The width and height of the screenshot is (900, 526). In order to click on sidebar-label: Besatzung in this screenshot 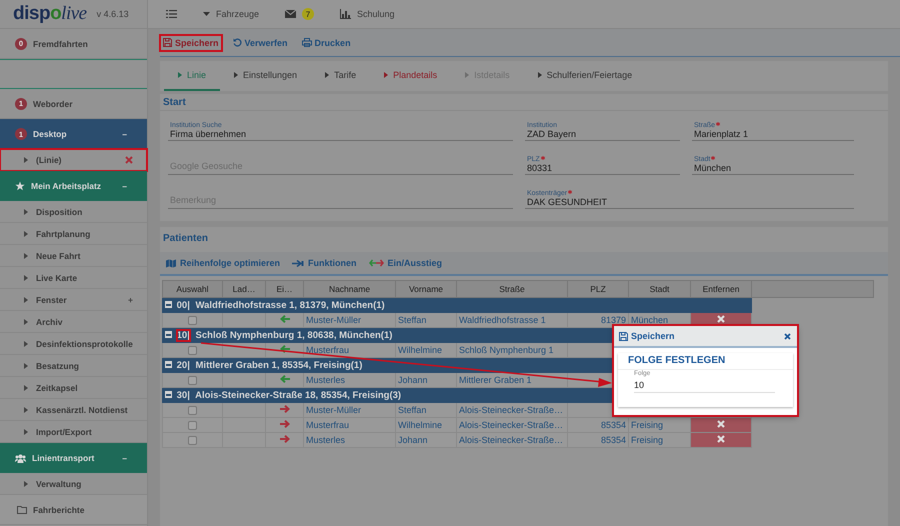, I will do `click(57, 365)`.